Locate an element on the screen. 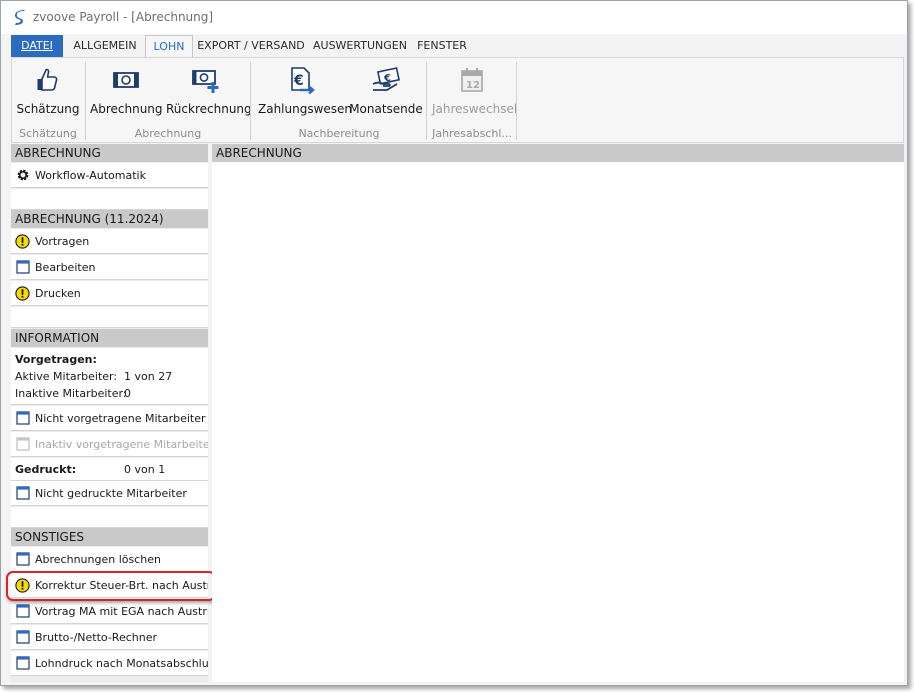  abrechnungen-loeschen-link: Abrechnungen löschen is located at coordinates (109, 559).